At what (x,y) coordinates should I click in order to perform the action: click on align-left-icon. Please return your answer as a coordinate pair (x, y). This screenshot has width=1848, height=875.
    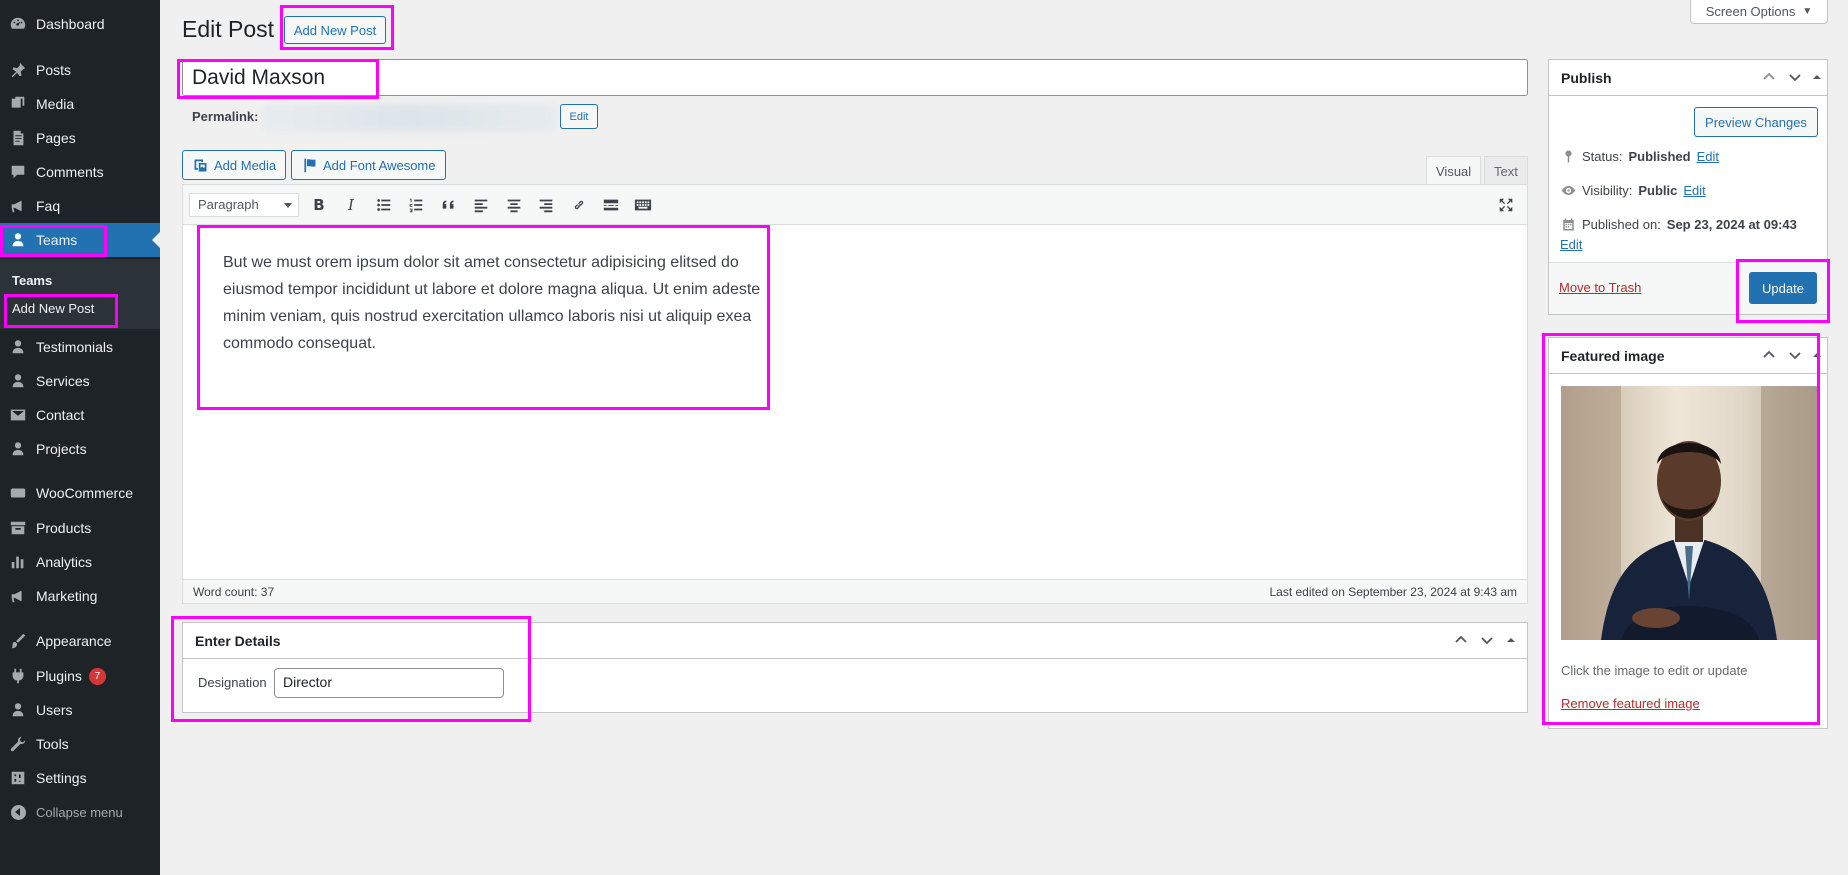
    Looking at the image, I should click on (481, 205).